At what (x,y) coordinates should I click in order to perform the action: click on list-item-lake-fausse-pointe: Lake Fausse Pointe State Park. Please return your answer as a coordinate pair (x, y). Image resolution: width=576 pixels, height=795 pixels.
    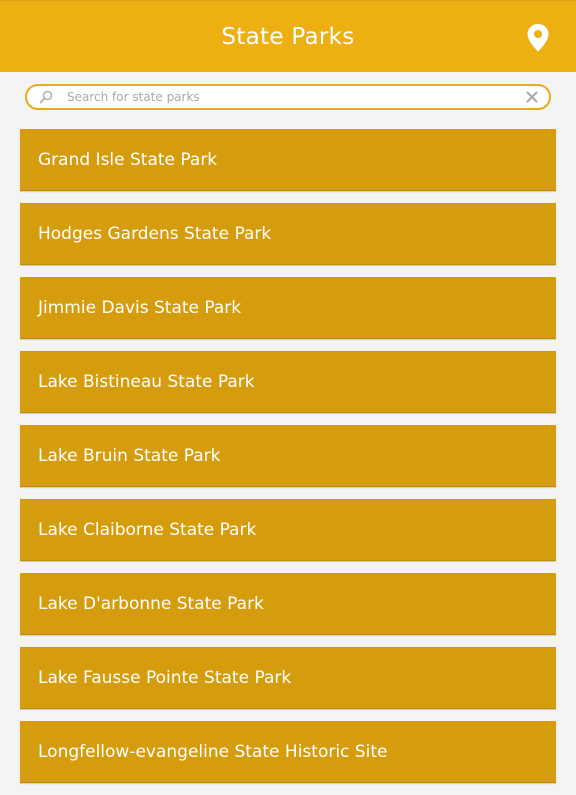
    Looking at the image, I should click on (288, 678).